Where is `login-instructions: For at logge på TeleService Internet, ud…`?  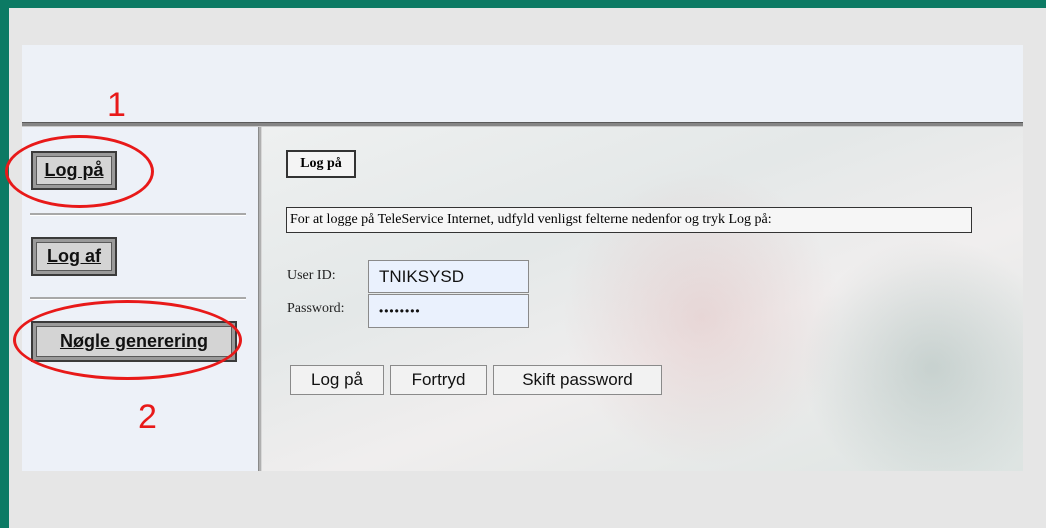 login-instructions: For at logge på TeleService Internet, ud… is located at coordinates (629, 220).